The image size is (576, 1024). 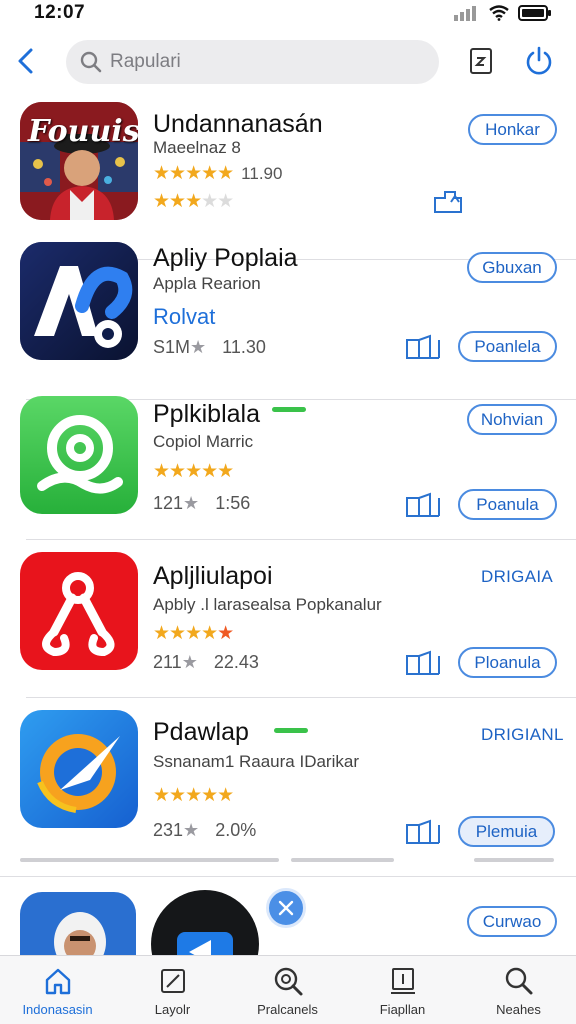 What do you see at coordinates (197, 148) in the screenshot?
I see `app-subtitle: Maeelnaz 8` at bounding box center [197, 148].